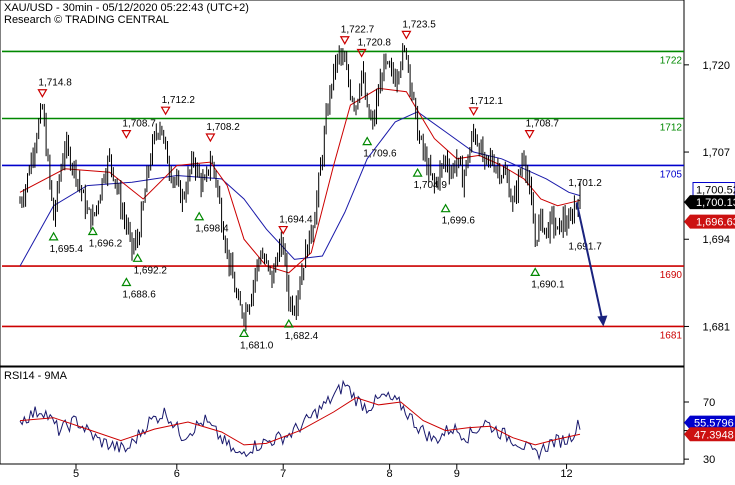 The width and height of the screenshot is (735, 485). I want to click on swing-low-label: 1,699.6, so click(459, 221).